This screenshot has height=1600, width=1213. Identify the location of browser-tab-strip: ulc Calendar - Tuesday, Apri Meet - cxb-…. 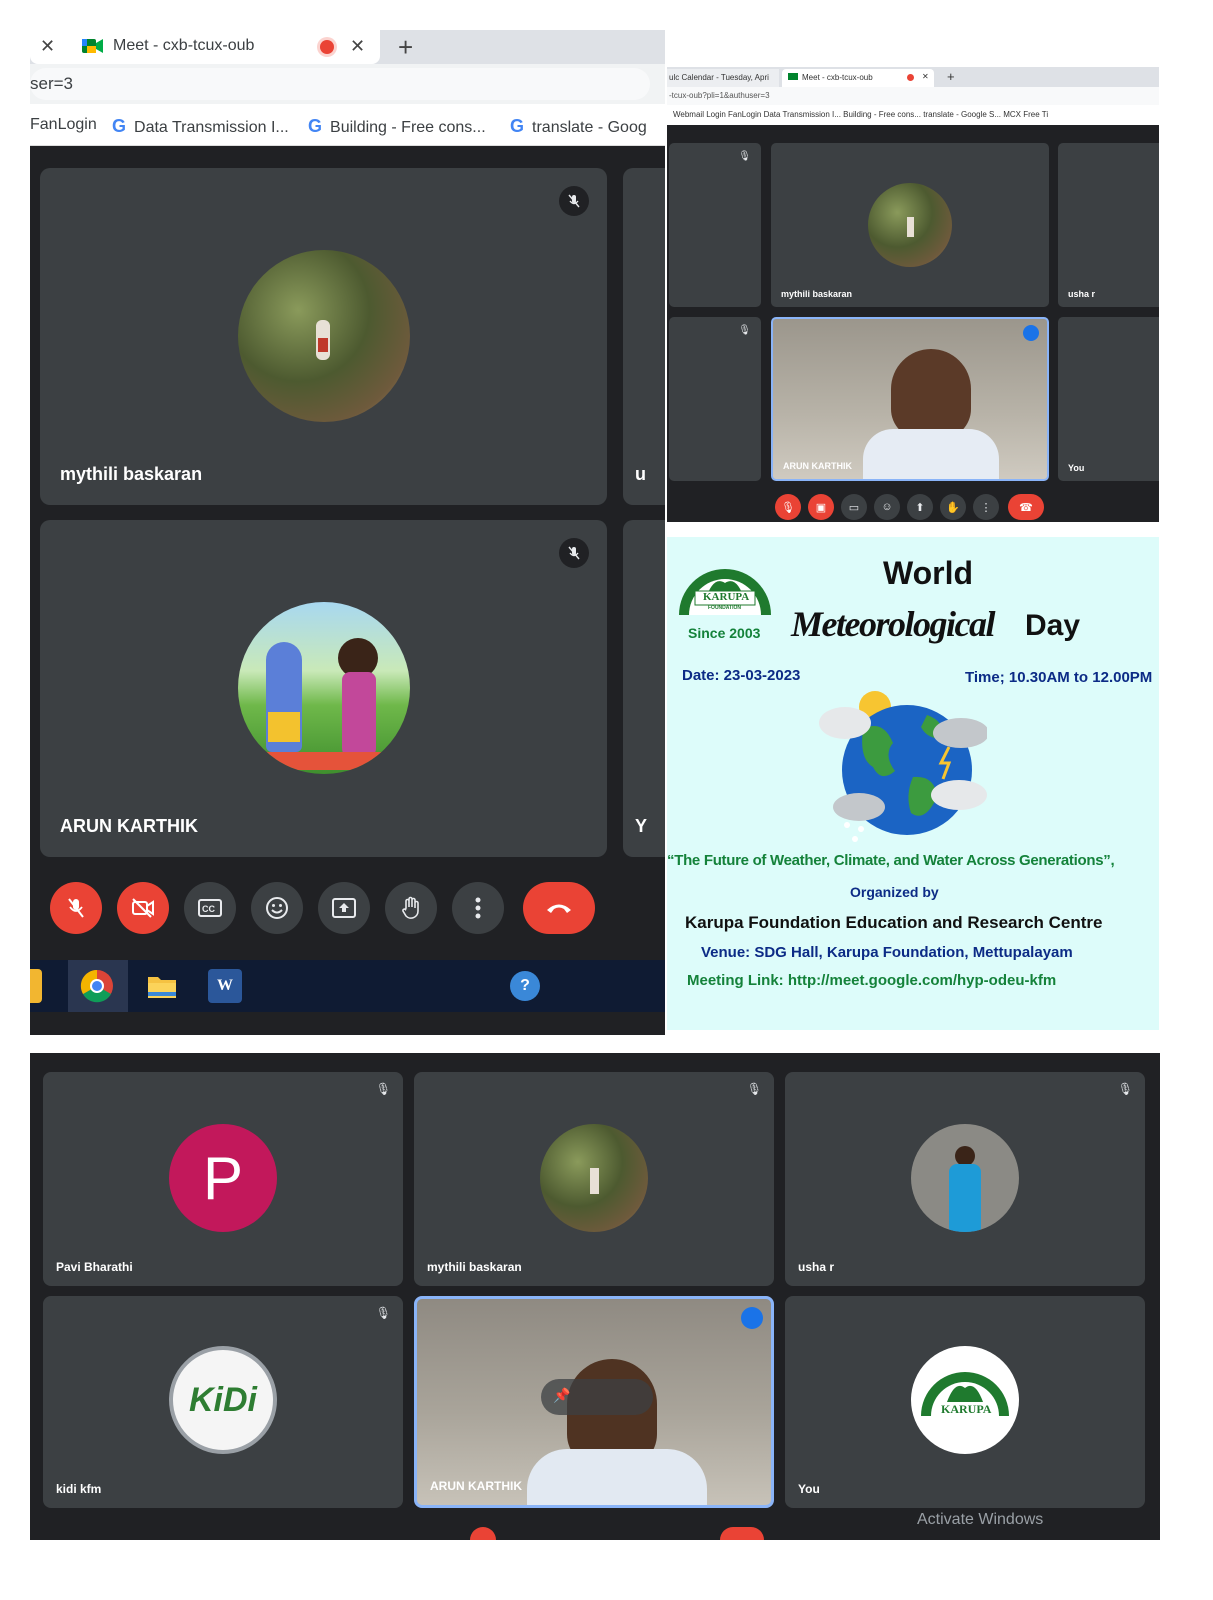
(913, 77).